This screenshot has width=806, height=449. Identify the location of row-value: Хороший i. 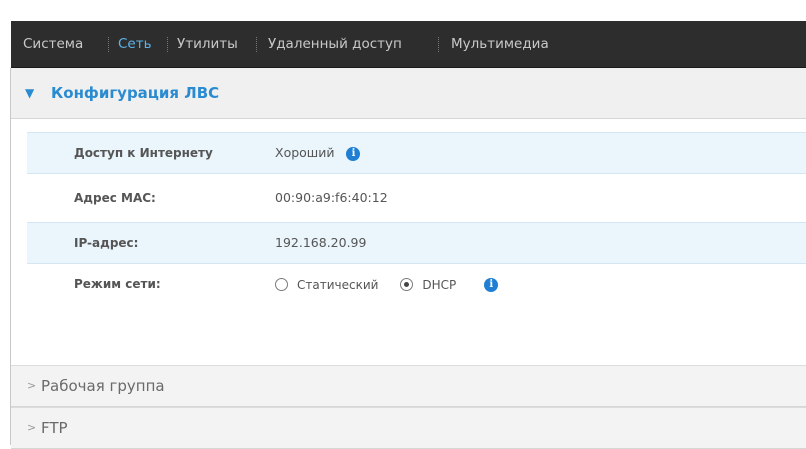
(318, 153).